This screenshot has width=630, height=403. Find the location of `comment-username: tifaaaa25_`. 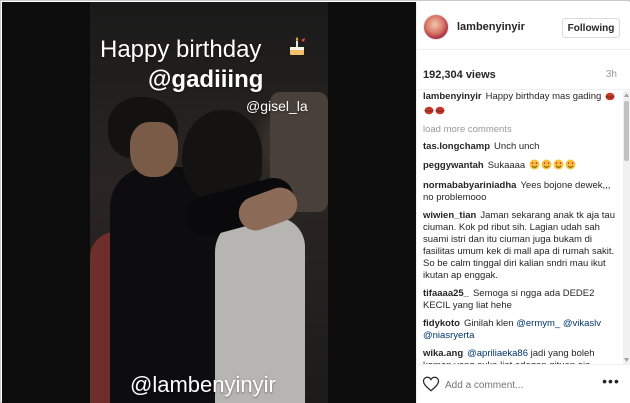

comment-username: tifaaaa25_ is located at coordinates (446, 293).